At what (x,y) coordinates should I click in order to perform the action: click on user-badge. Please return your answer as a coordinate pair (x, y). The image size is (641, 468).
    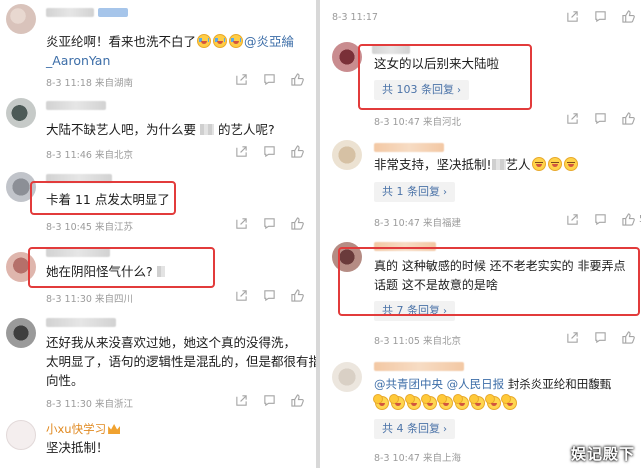
    Looking at the image, I should click on (113, 12).